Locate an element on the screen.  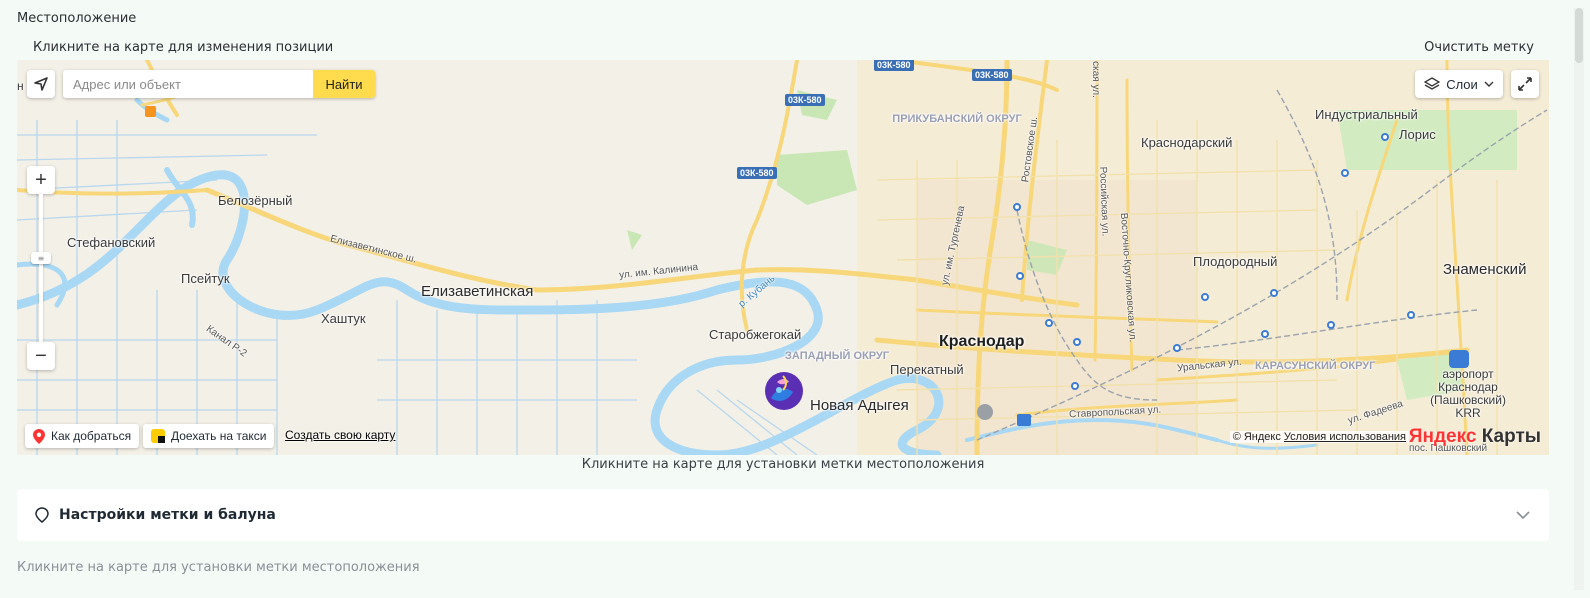
route-label: Как добраться is located at coordinates (91, 436).